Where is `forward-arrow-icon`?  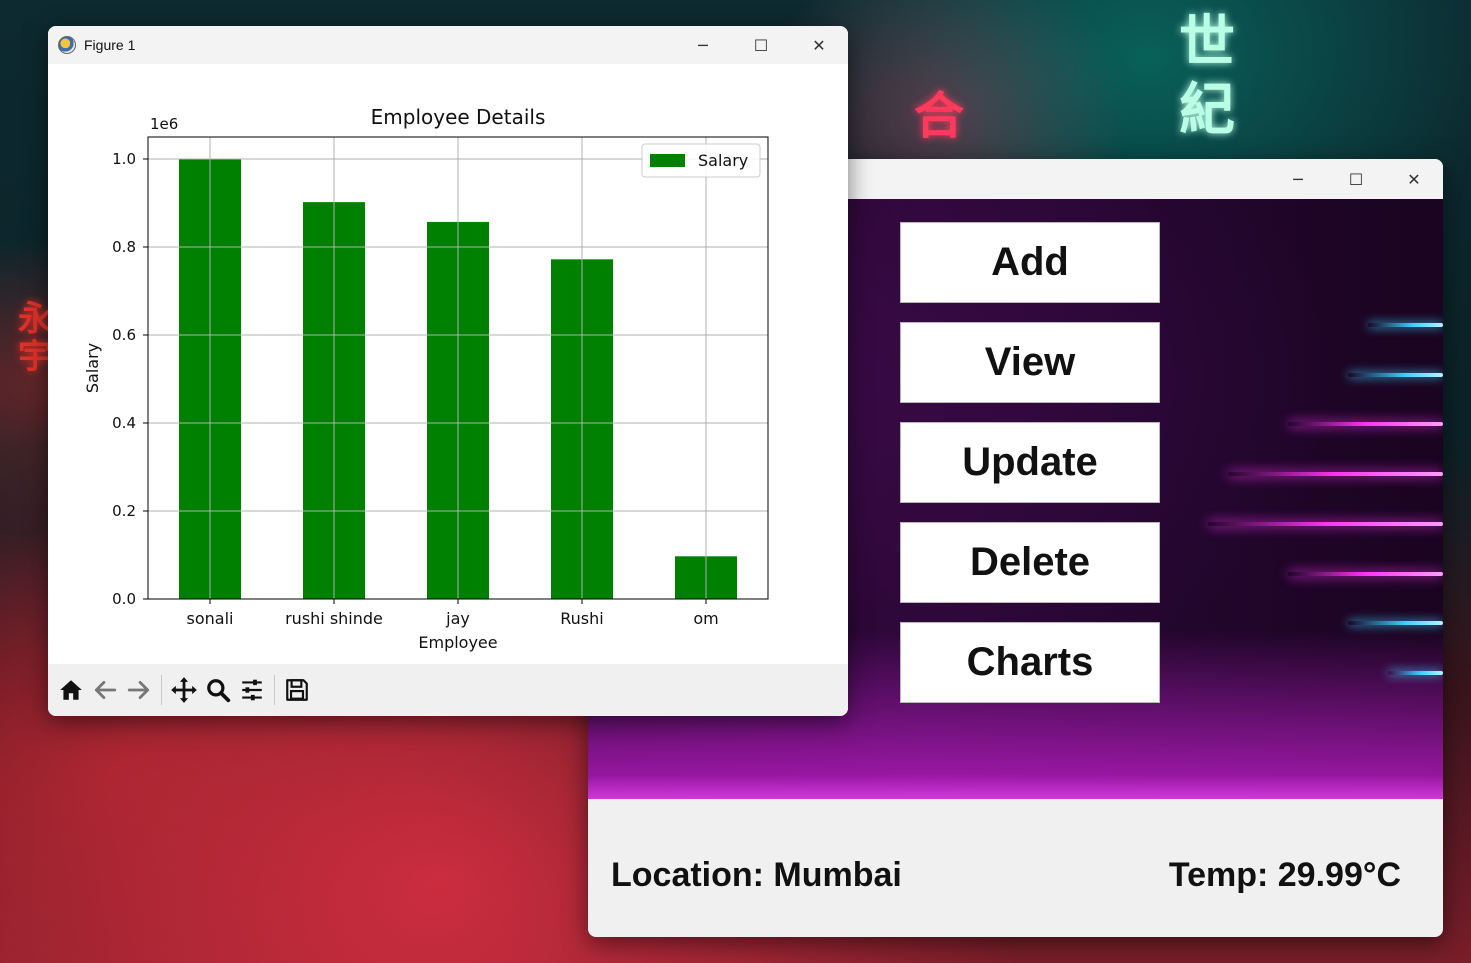 forward-arrow-icon is located at coordinates (139, 690).